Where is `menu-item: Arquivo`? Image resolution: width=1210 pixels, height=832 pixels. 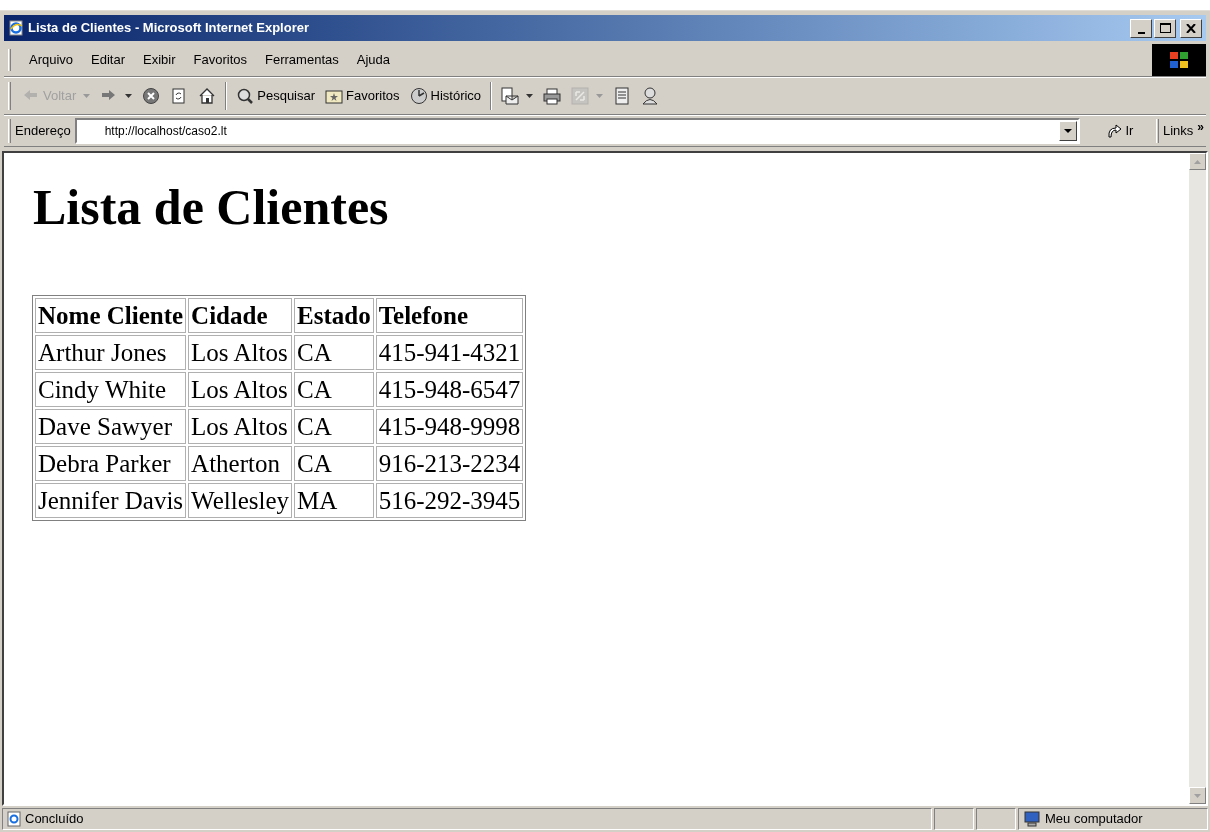
menu-item: Arquivo is located at coordinates (51, 59).